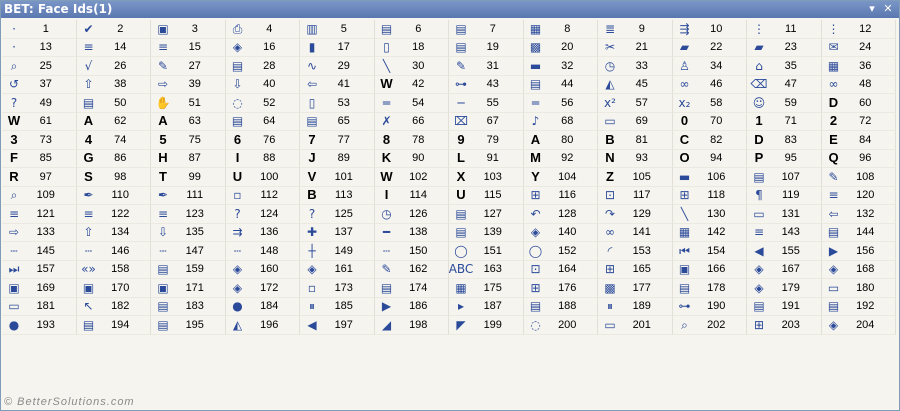 The image size is (900, 411). I want to click on face-id-cell: ◈ 204, so click(858, 325).